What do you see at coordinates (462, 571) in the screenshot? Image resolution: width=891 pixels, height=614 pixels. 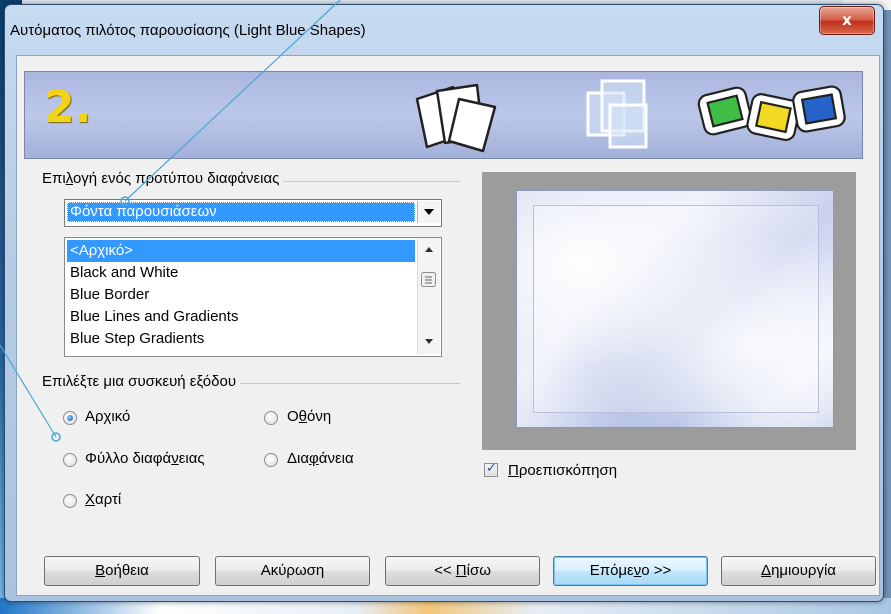 I see `back-button: << Πίσω` at bounding box center [462, 571].